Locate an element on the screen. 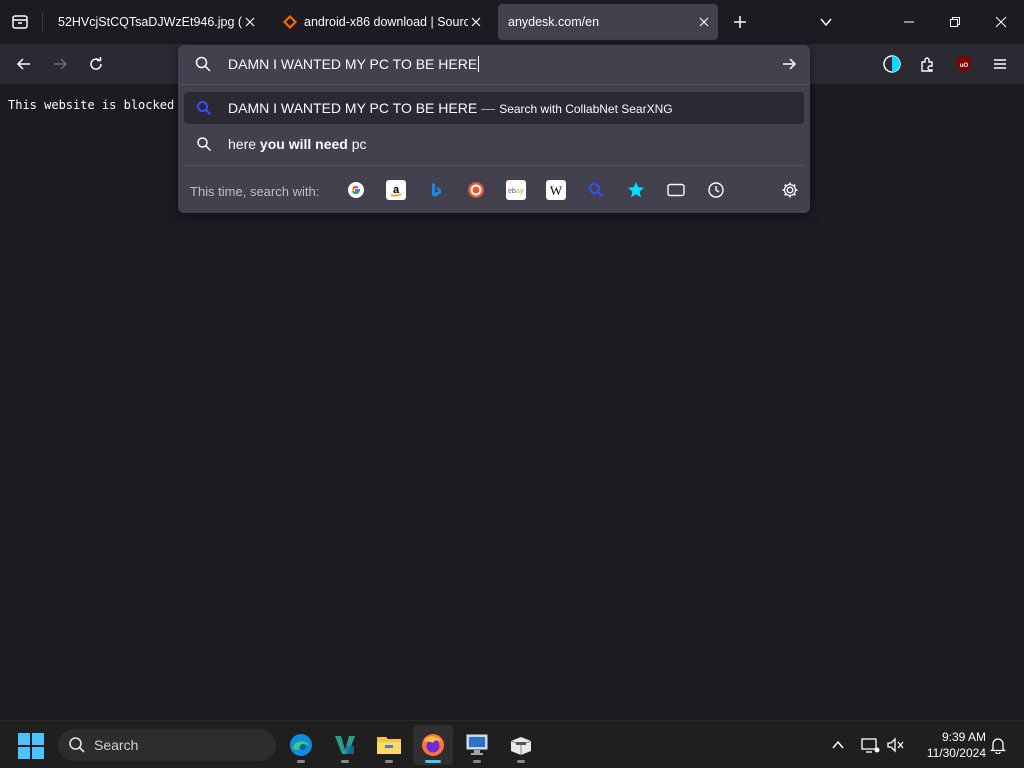 The width and height of the screenshot is (1024, 768). vscode-like-app-icon is located at coordinates (345, 745).